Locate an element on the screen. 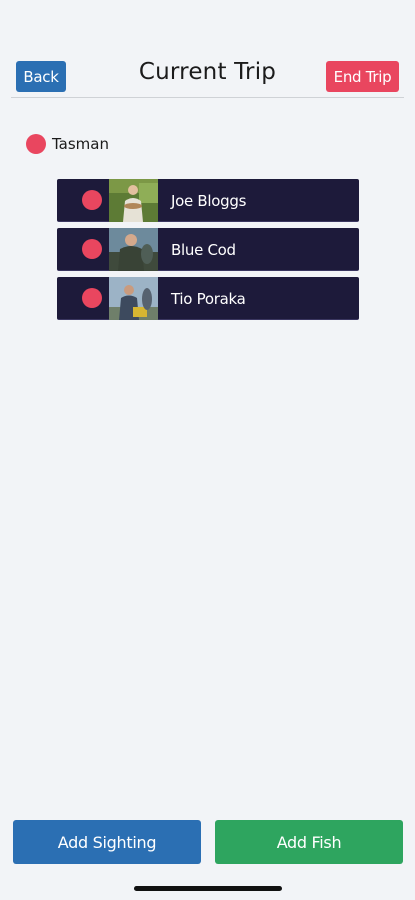 The height and width of the screenshot is (900, 415). person-name: Tio Poraka is located at coordinates (208, 298).